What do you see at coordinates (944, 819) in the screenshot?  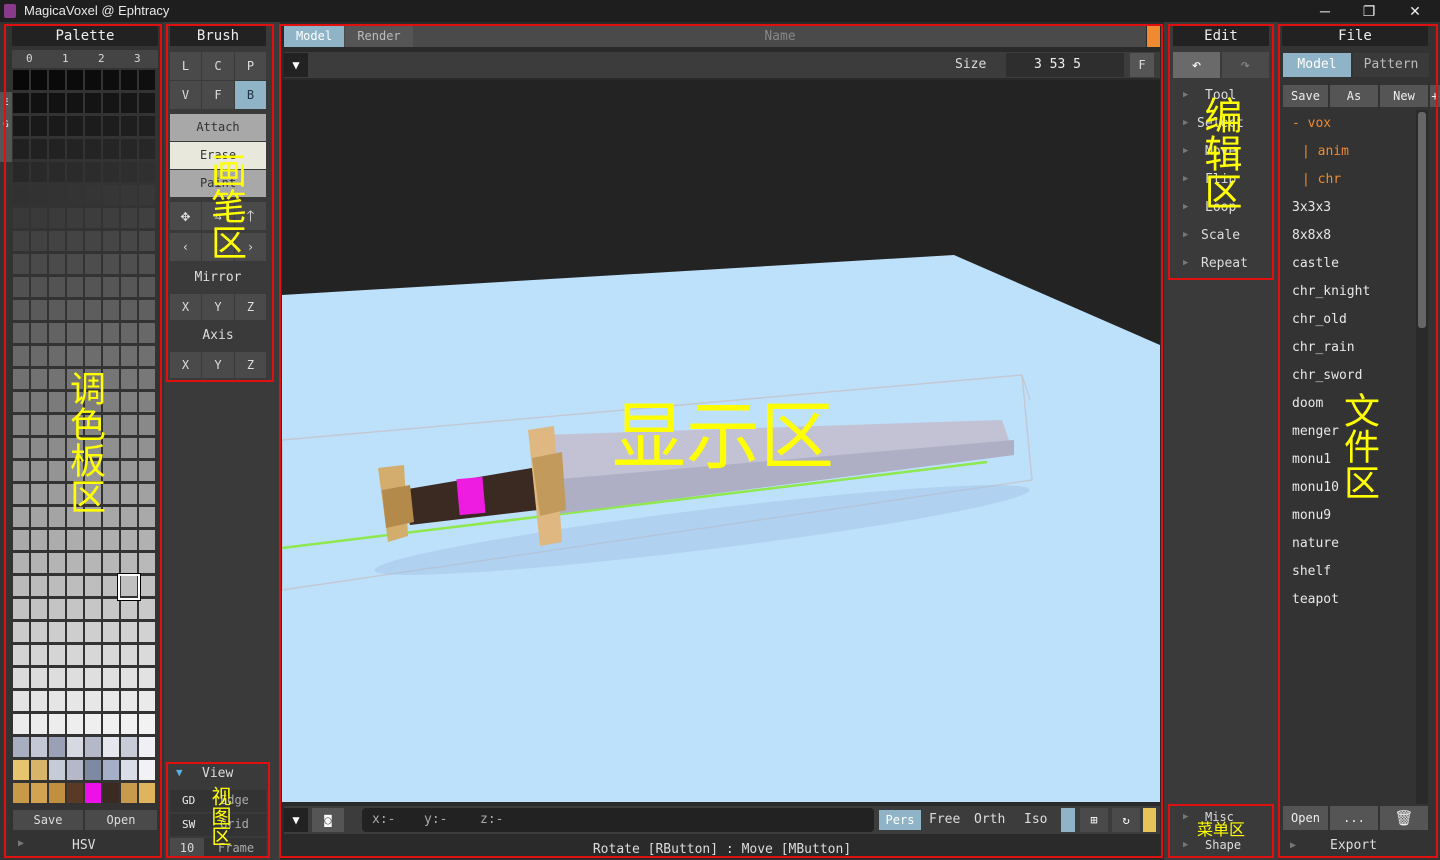 I see `projection-free-button: Free` at bounding box center [944, 819].